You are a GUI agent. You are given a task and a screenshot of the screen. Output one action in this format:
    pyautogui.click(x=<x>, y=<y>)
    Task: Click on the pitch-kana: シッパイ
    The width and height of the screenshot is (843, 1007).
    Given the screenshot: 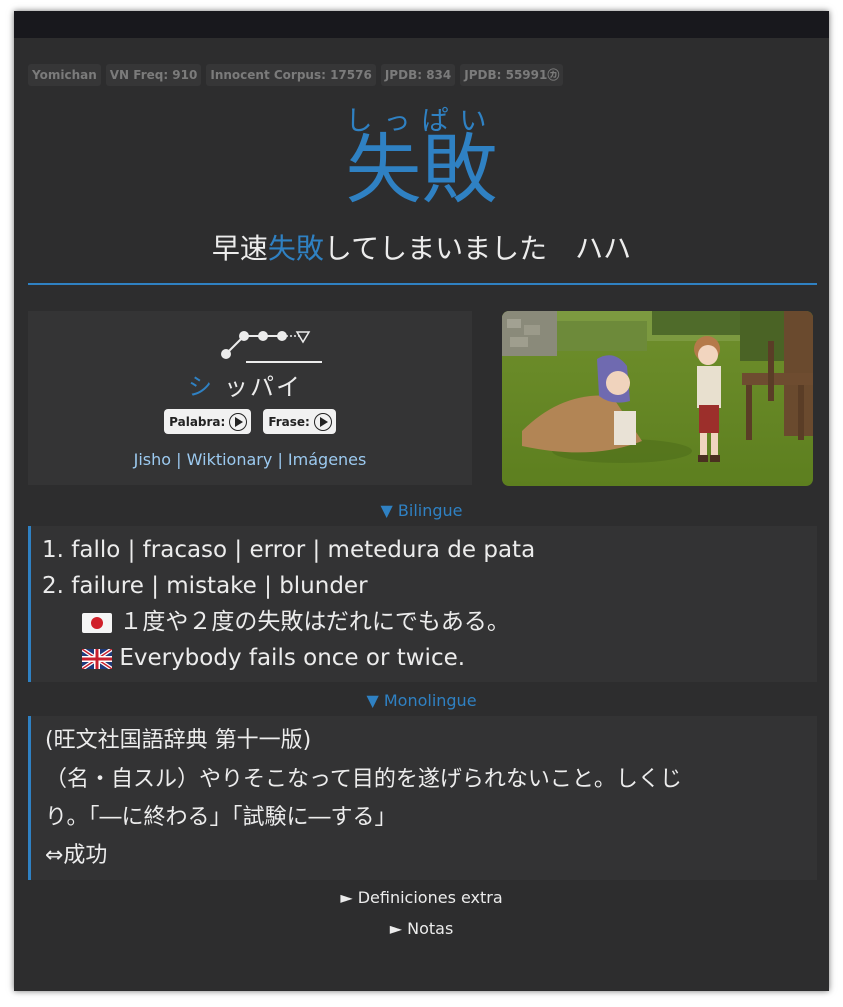 What is the action you would take?
    pyautogui.click(x=245, y=384)
    